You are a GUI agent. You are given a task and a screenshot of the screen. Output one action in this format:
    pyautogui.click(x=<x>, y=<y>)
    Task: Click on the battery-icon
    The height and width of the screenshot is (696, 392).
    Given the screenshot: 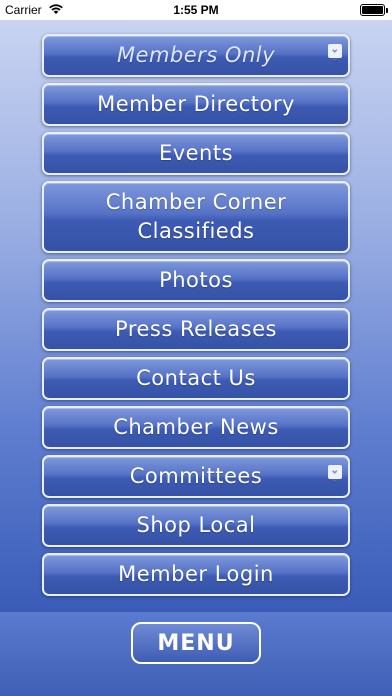 What is the action you would take?
    pyautogui.click(x=374, y=10)
    